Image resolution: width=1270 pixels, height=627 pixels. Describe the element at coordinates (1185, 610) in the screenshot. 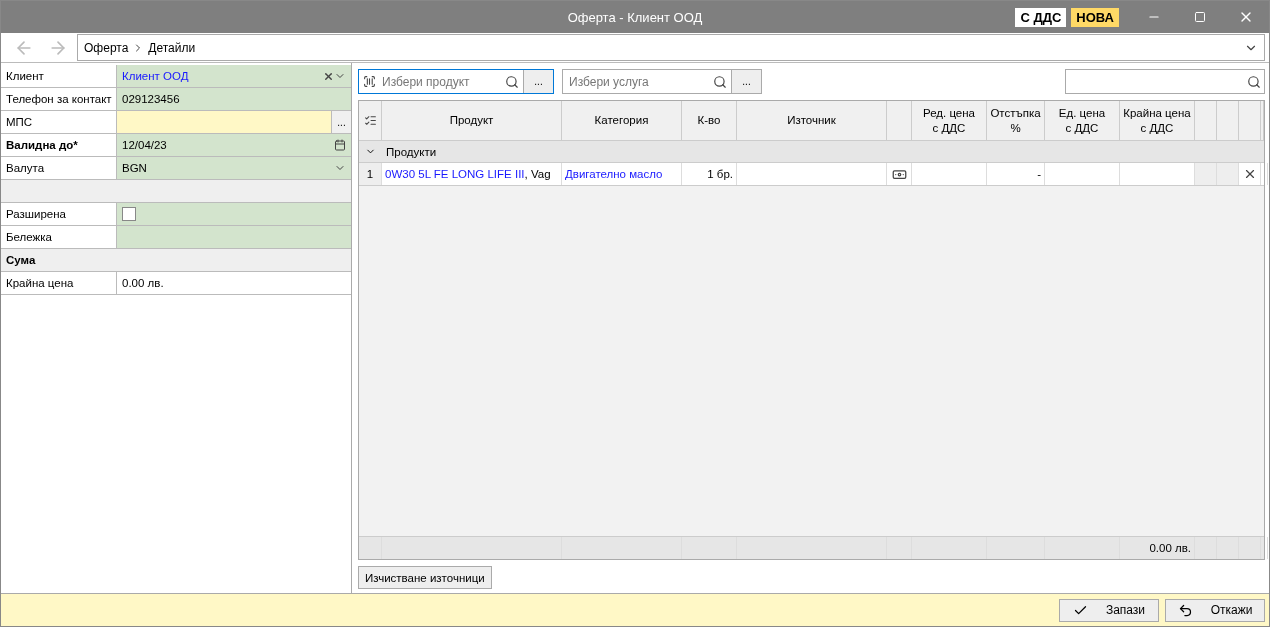

I see `undo-icon` at that location.